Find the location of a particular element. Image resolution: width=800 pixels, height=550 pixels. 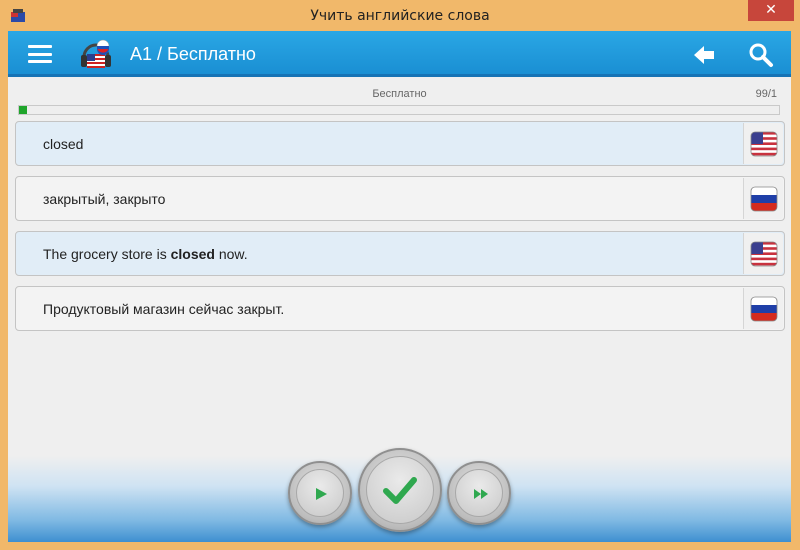

pronounce-english-example-button is located at coordinates (763, 253).